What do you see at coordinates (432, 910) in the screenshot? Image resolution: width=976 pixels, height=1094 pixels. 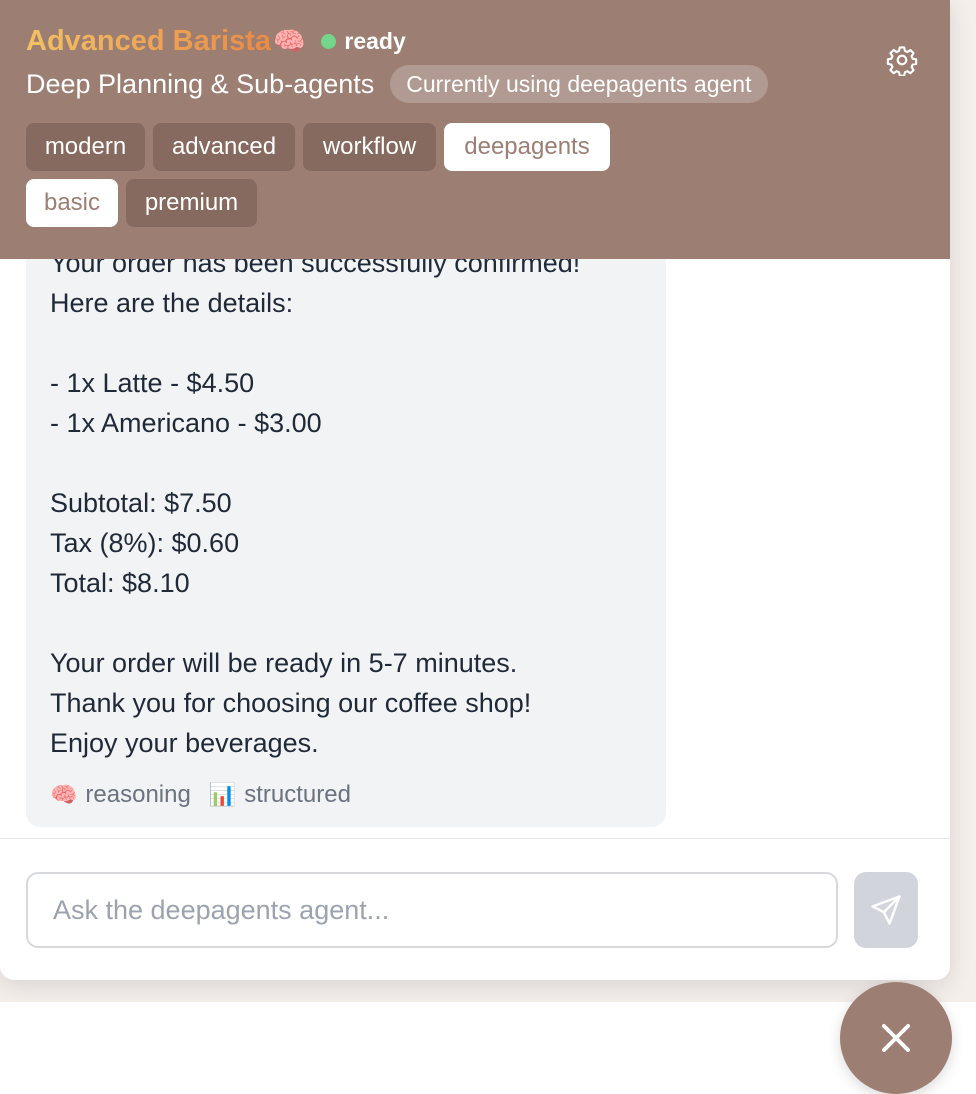 I see `message-input` at bounding box center [432, 910].